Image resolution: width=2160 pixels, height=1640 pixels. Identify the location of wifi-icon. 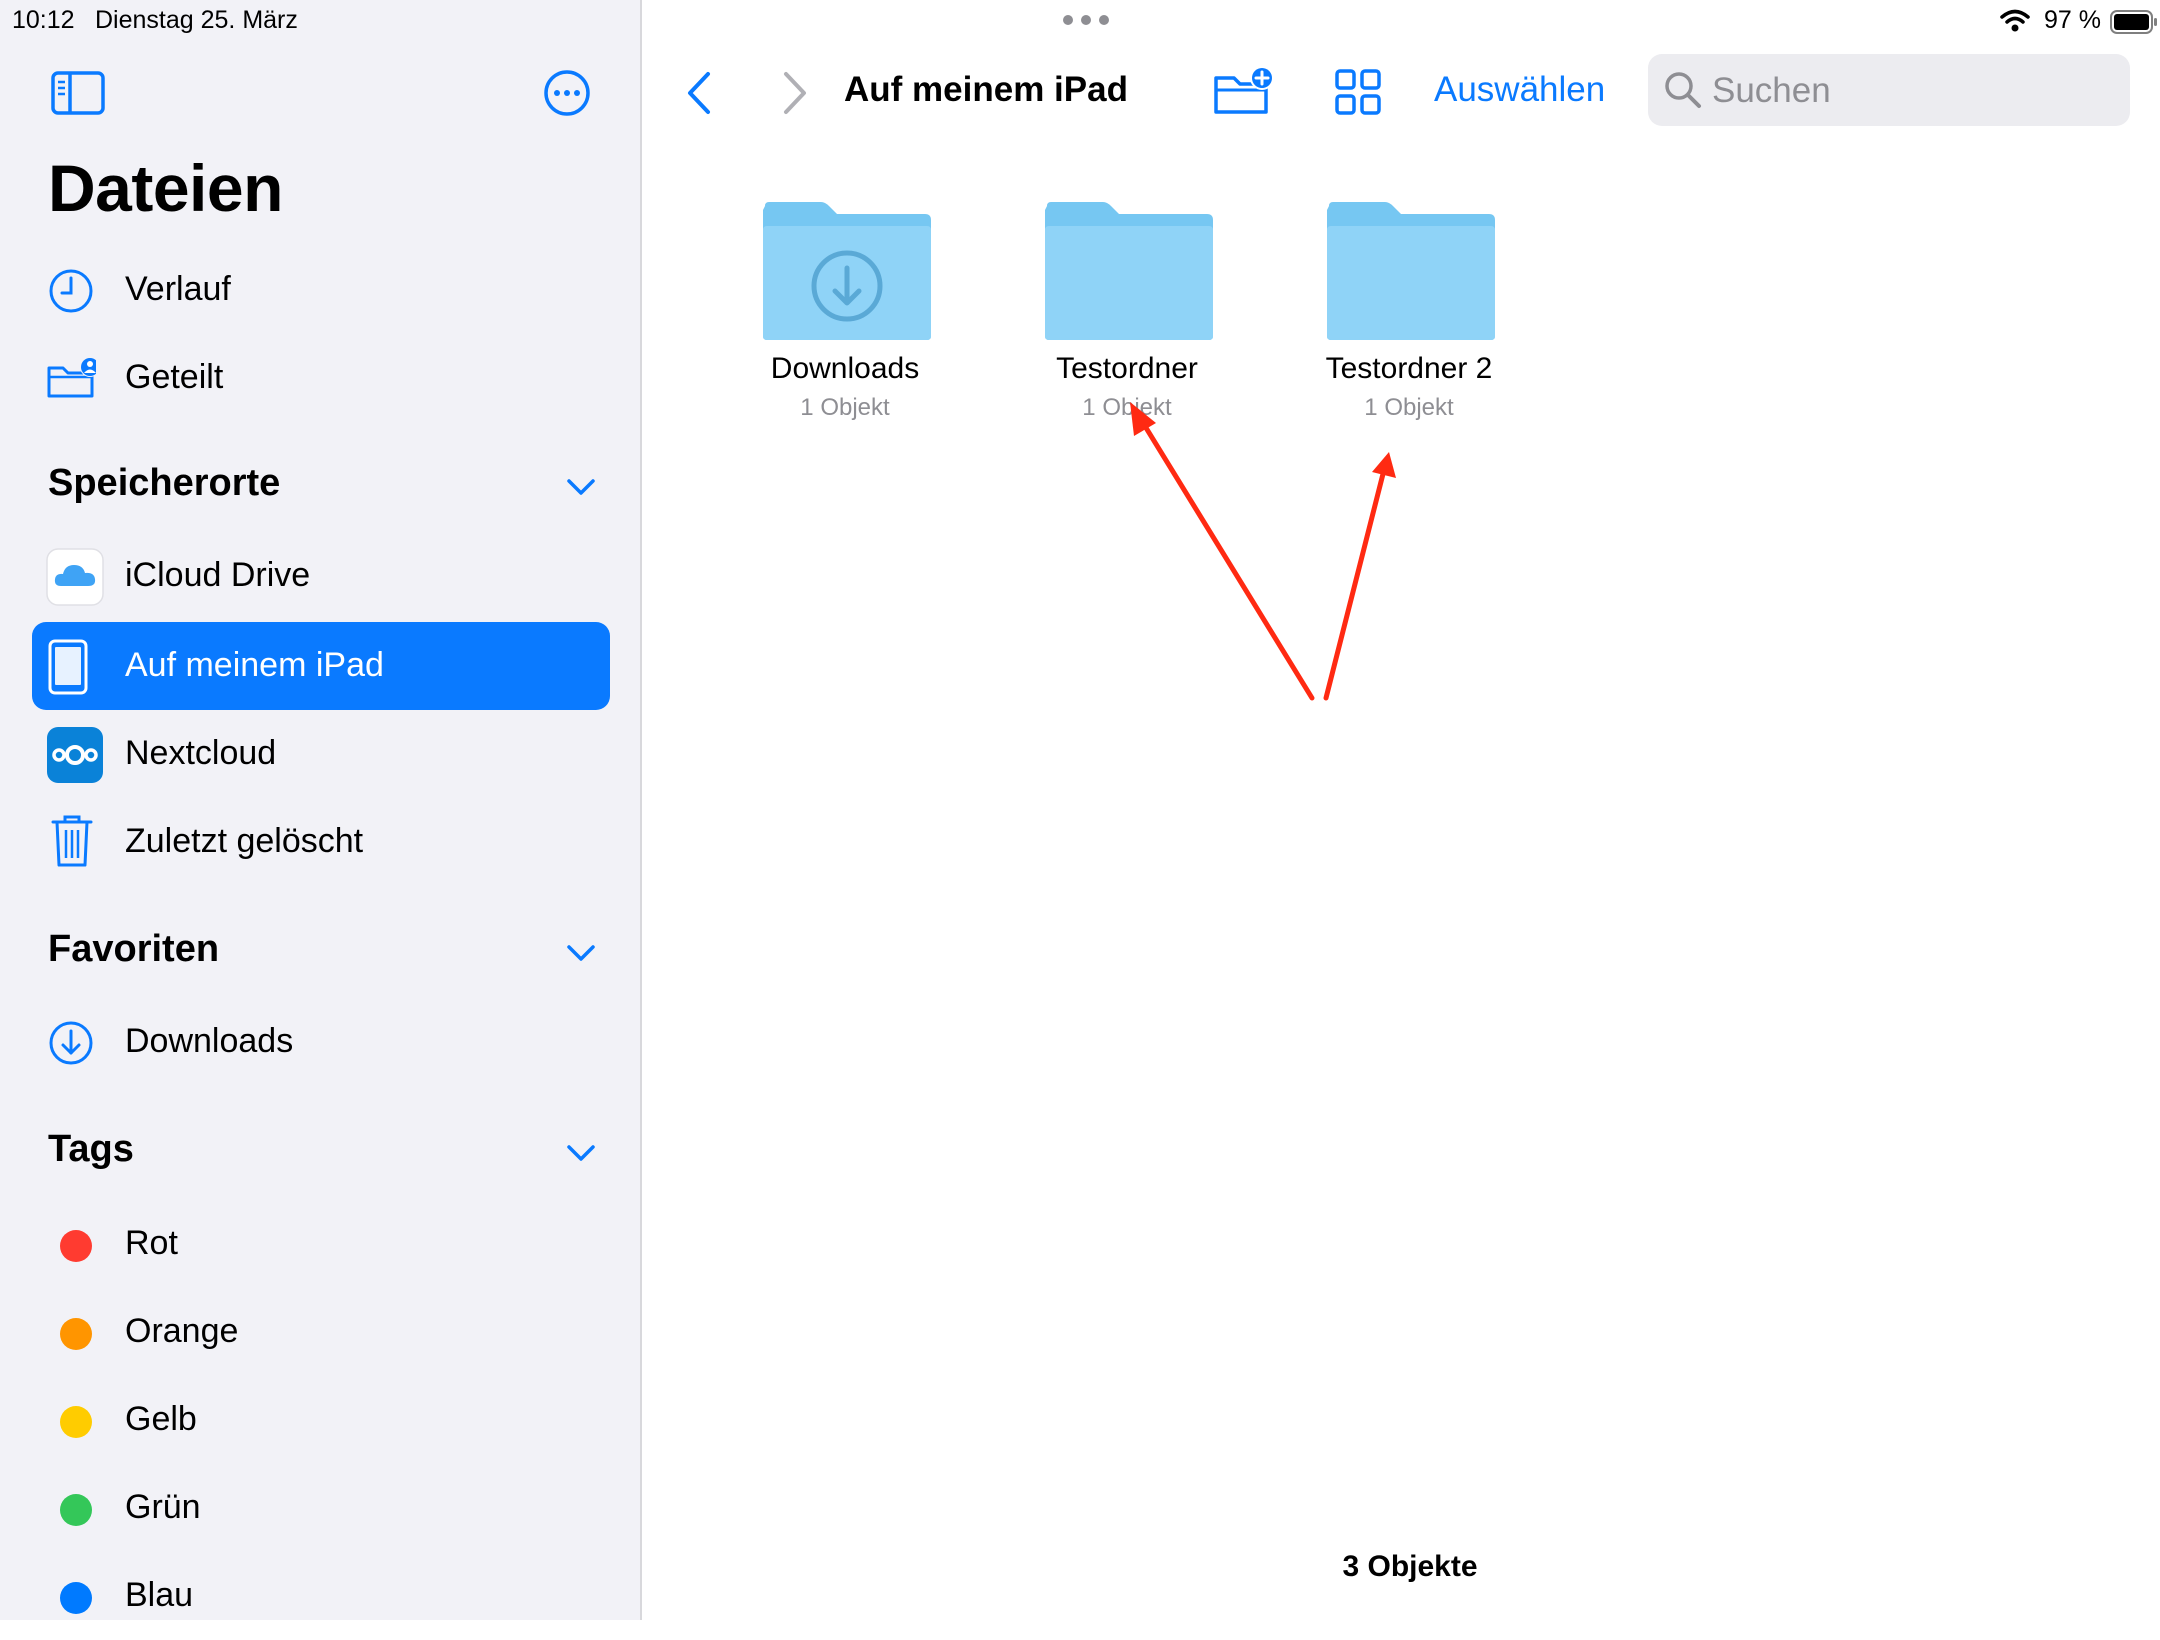
(2015, 20).